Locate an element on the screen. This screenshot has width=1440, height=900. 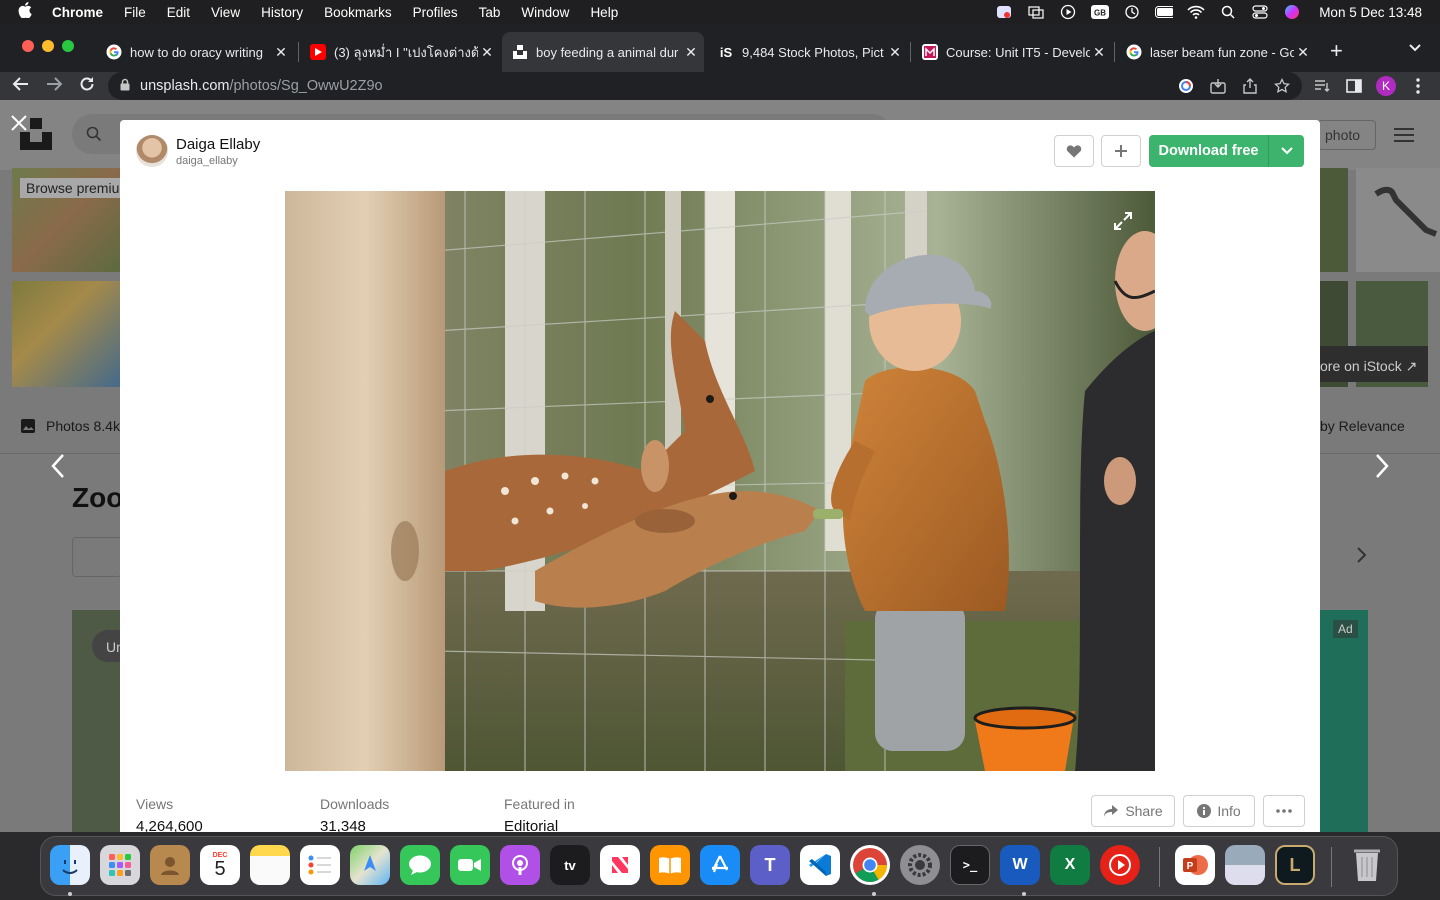
menu-window: Window is located at coordinates (545, 12).